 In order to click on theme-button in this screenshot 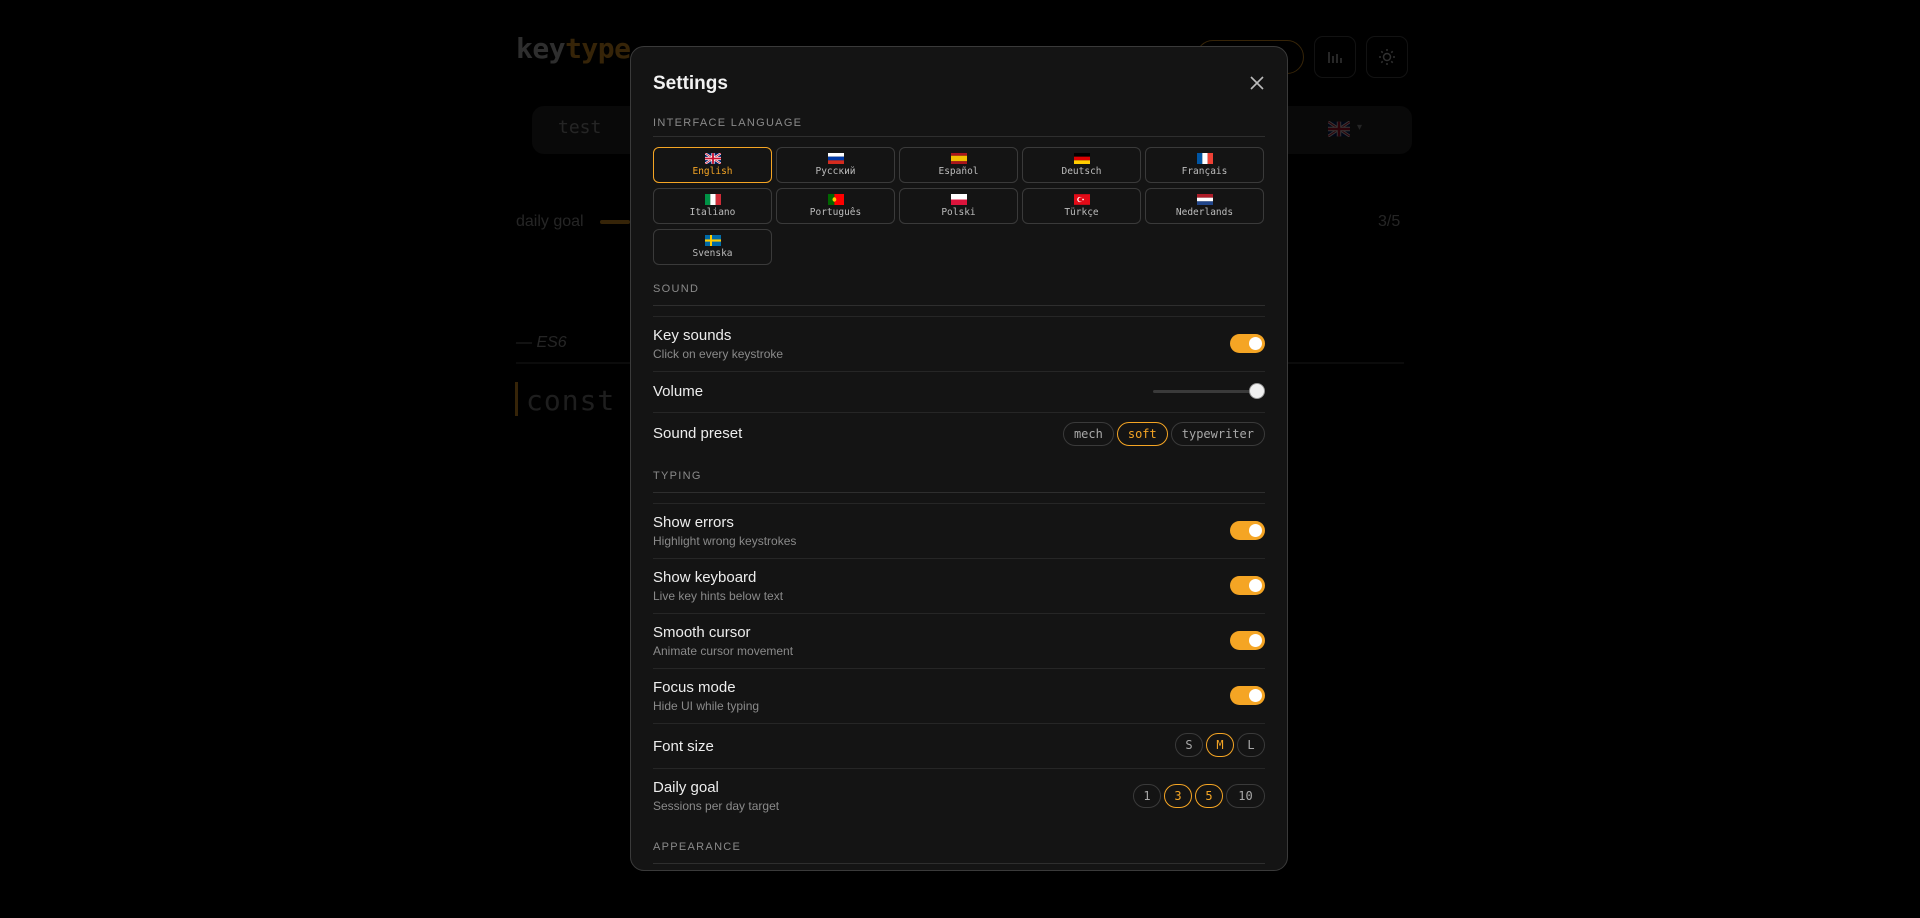, I will do `click(1387, 57)`.